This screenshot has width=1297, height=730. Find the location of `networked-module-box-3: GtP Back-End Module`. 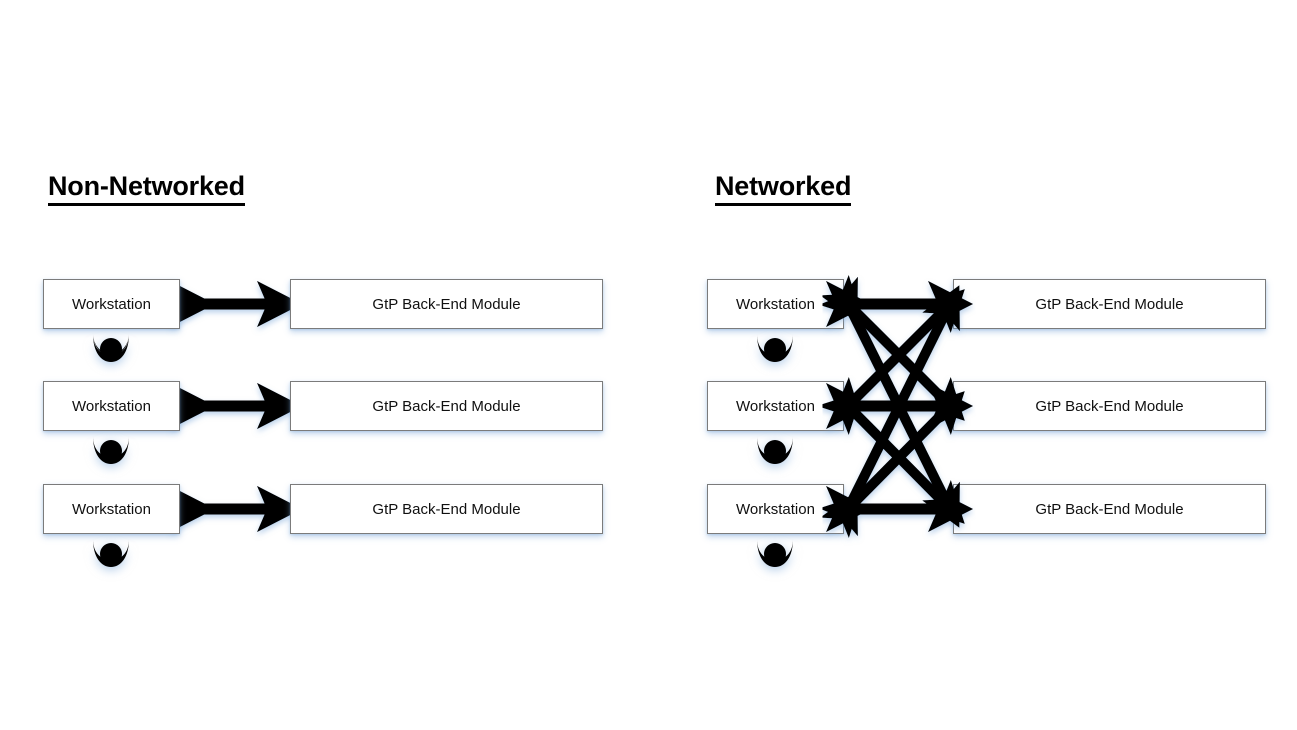

networked-module-box-3: GtP Back-End Module is located at coordinates (1109, 509).